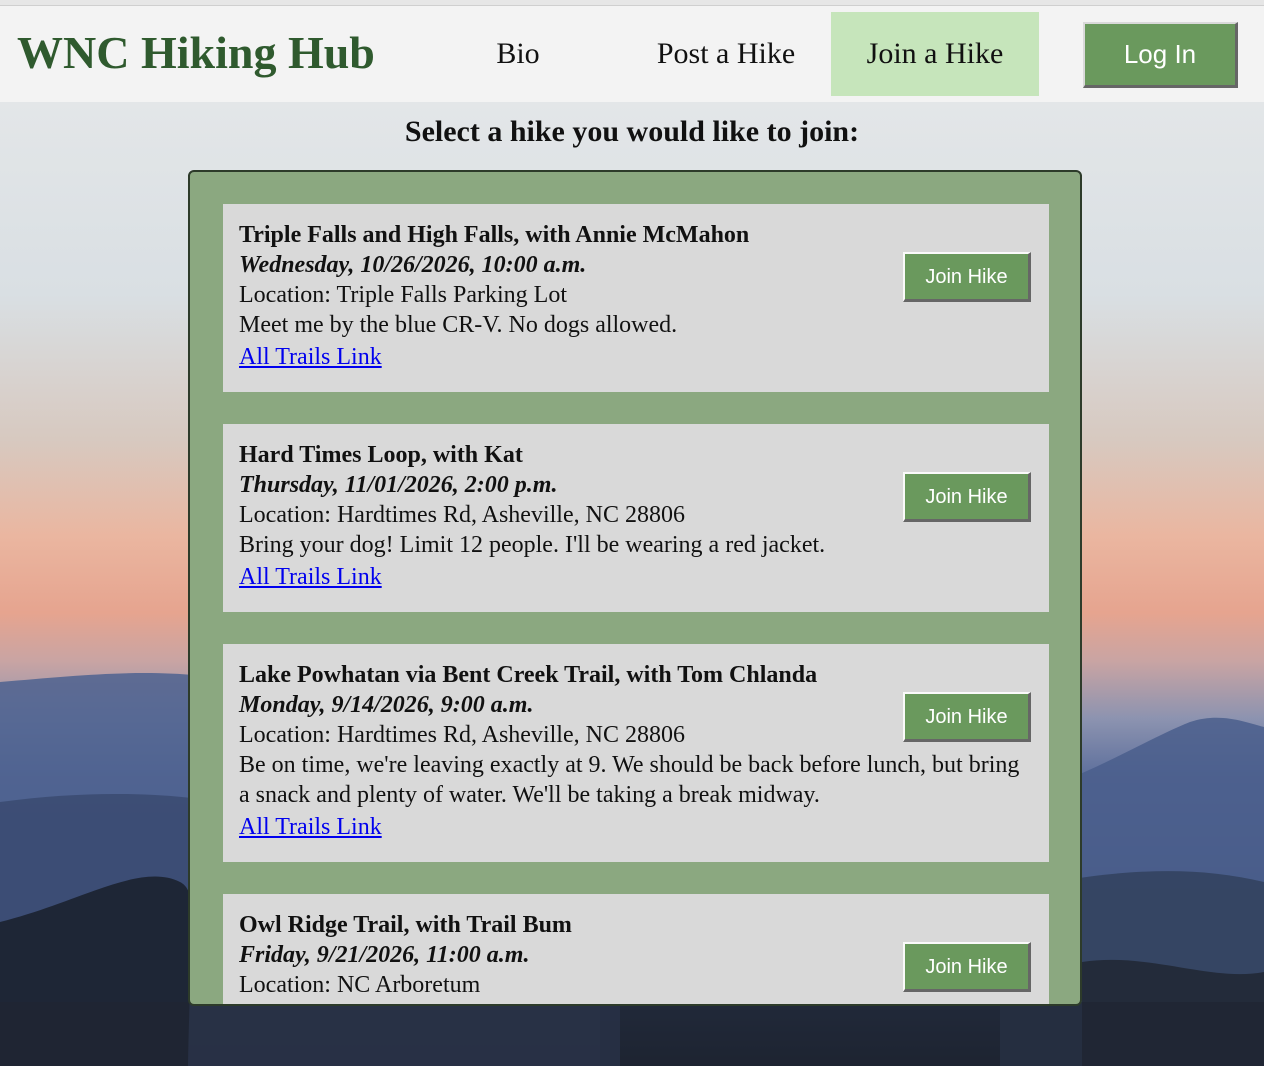 This screenshot has height=1066, width=1264. I want to click on nav-item-join-a-hike: Join a Hike, so click(935, 54).